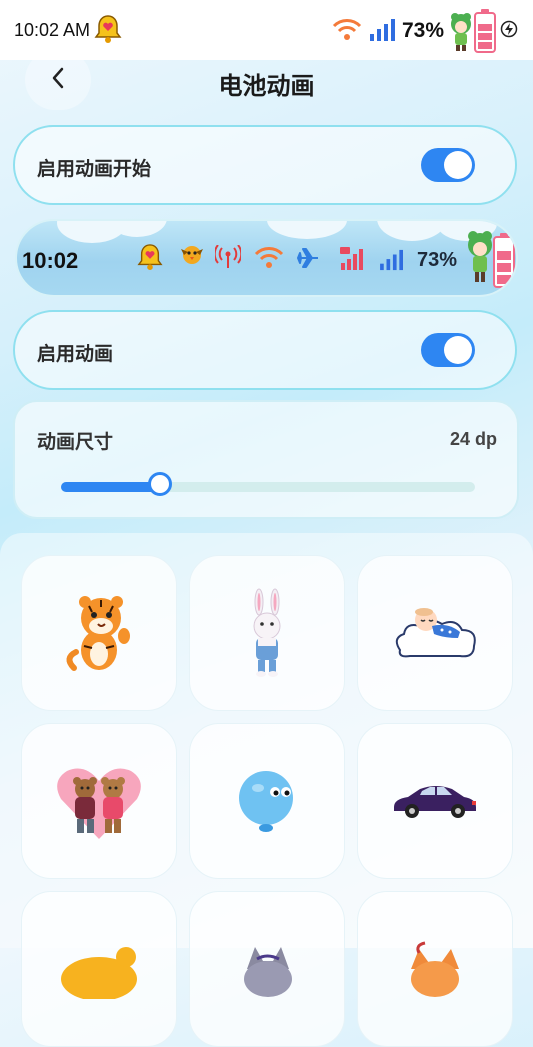 The height and width of the screenshot is (1047, 533). Describe the element at coordinates (75, 442) in the screenshot. I see `animation-size-label: 动画尺寸` at that location.